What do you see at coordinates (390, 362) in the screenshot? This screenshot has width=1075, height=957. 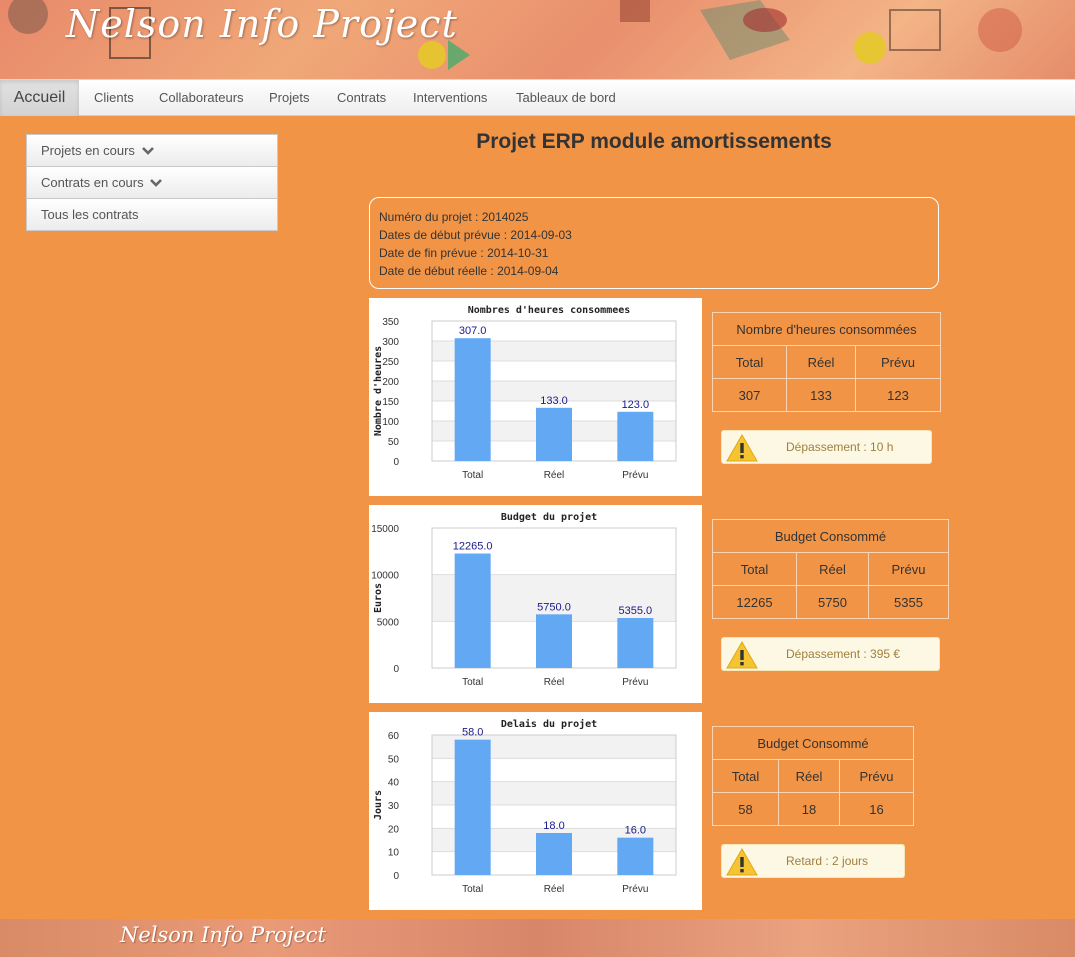 I see `y-tick-label: 250` at bounding box center [390, 362].